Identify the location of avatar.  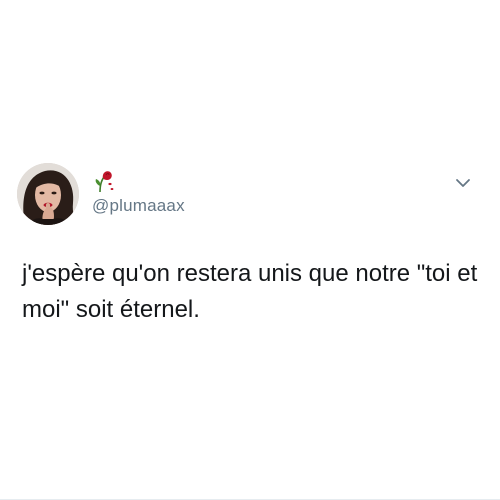
(48, 194).